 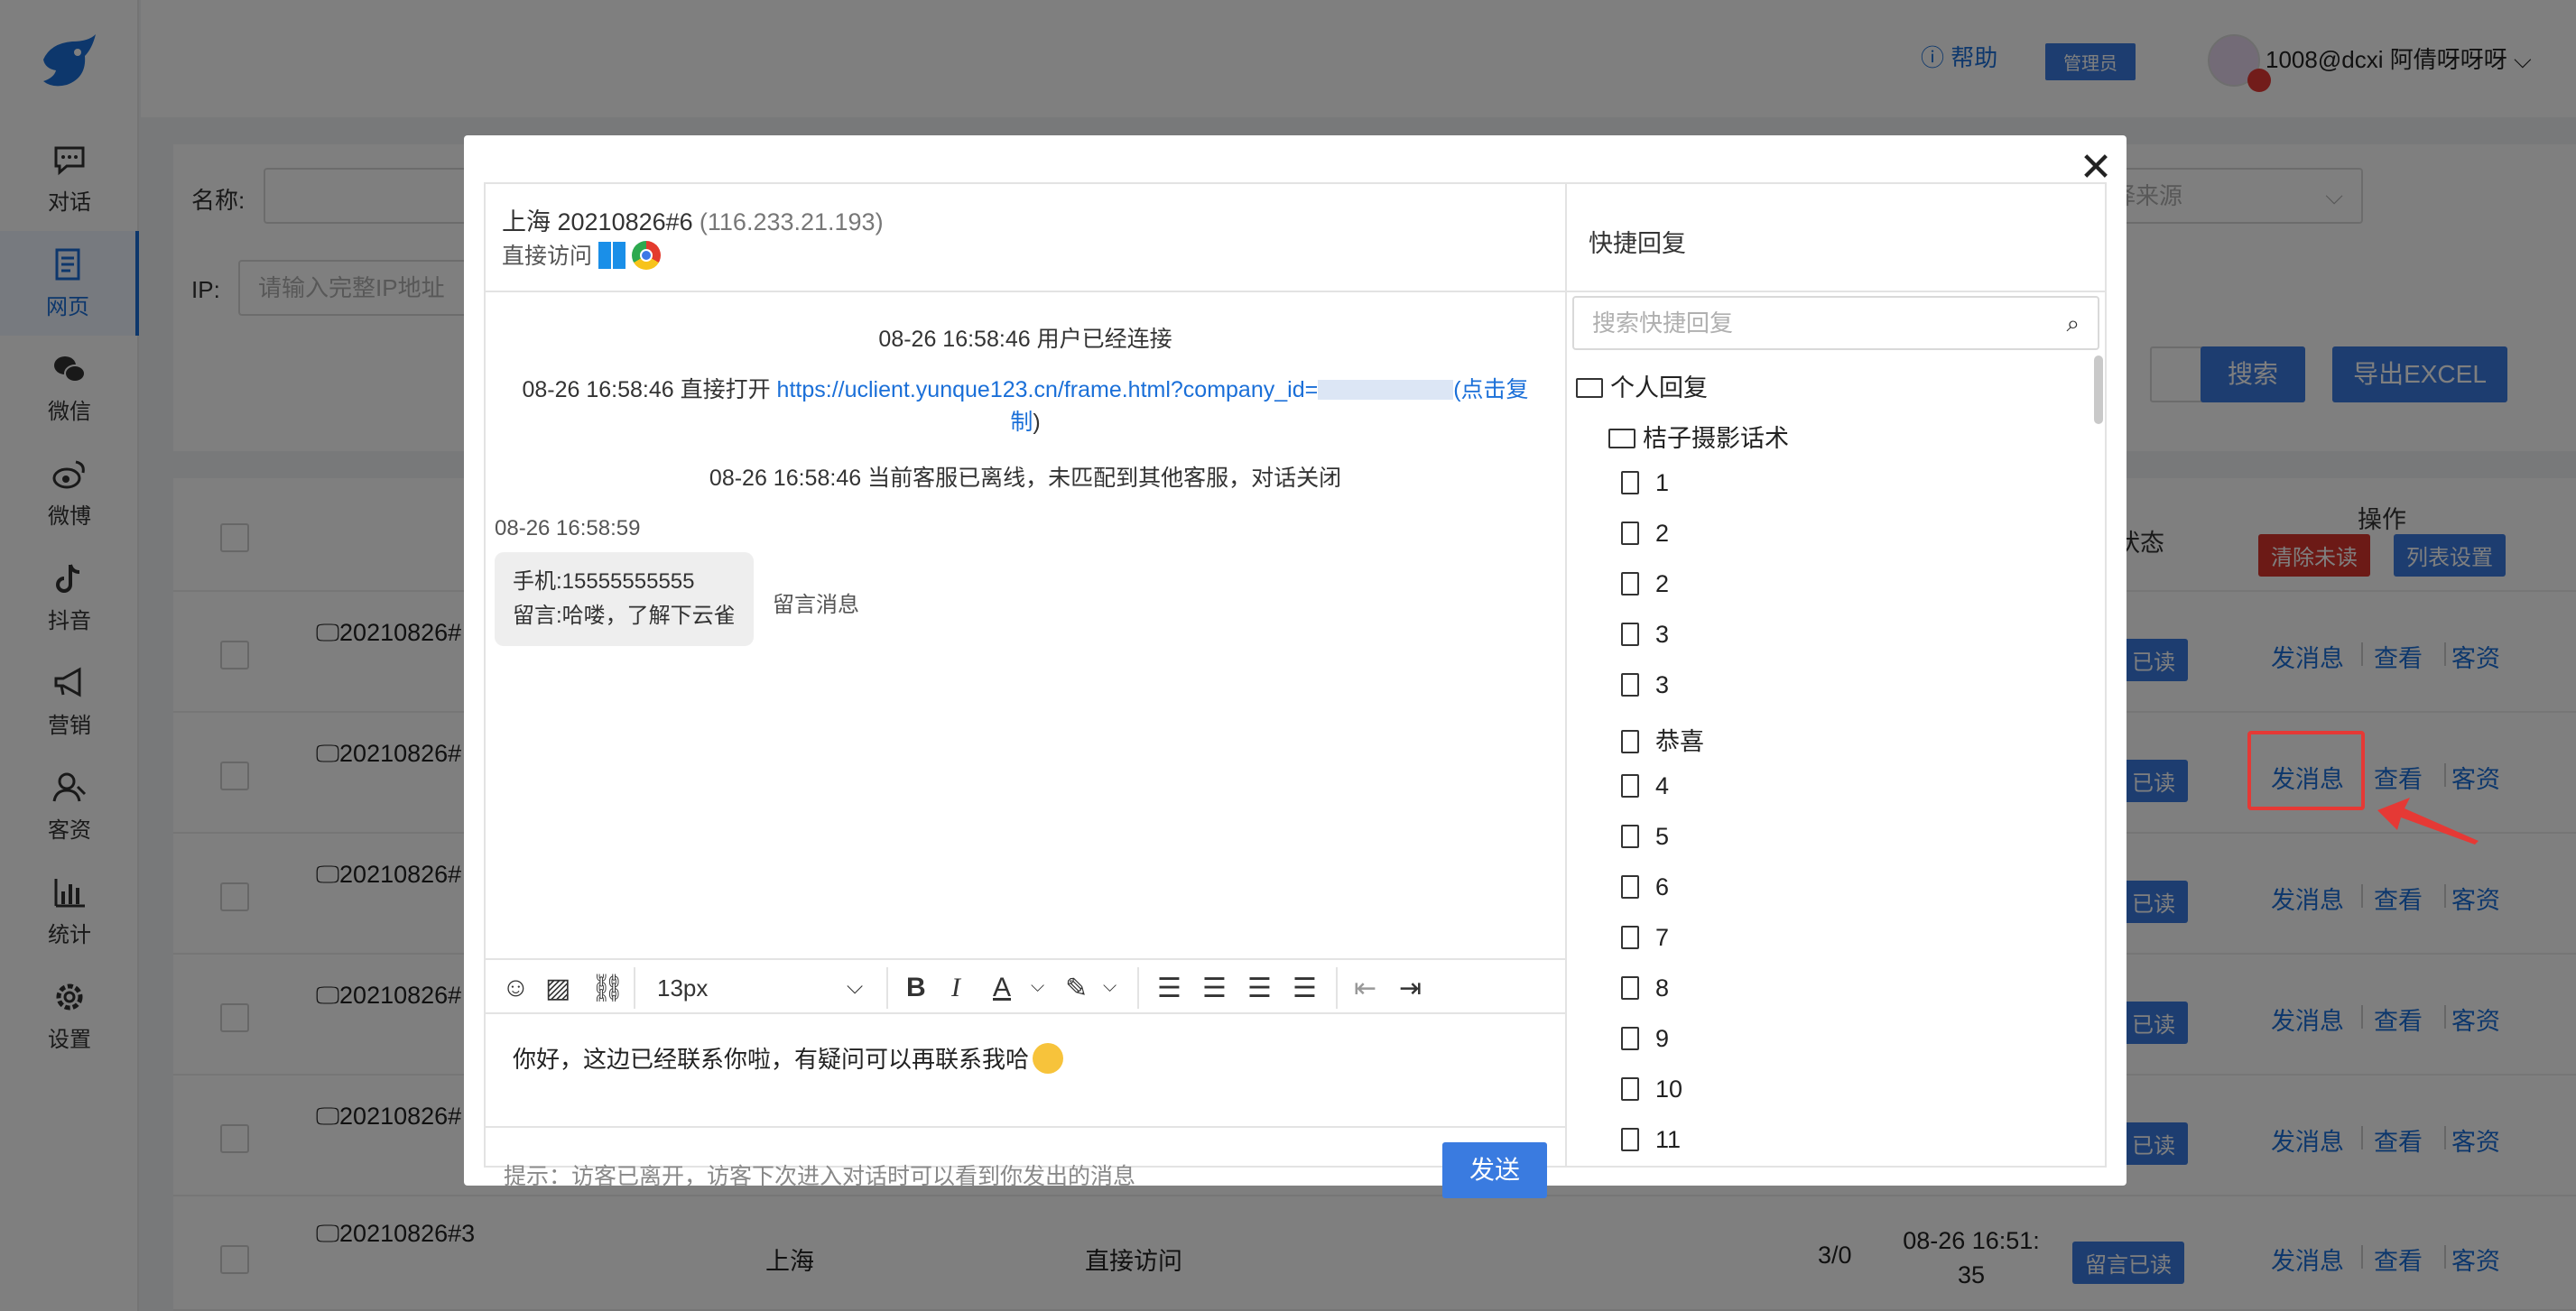 What do you see at coordinates (624, 616) in the screenshot?
I see `bubble-line-2: 留言:哈喽，了解下云雀` at bounding box center [624, 616].